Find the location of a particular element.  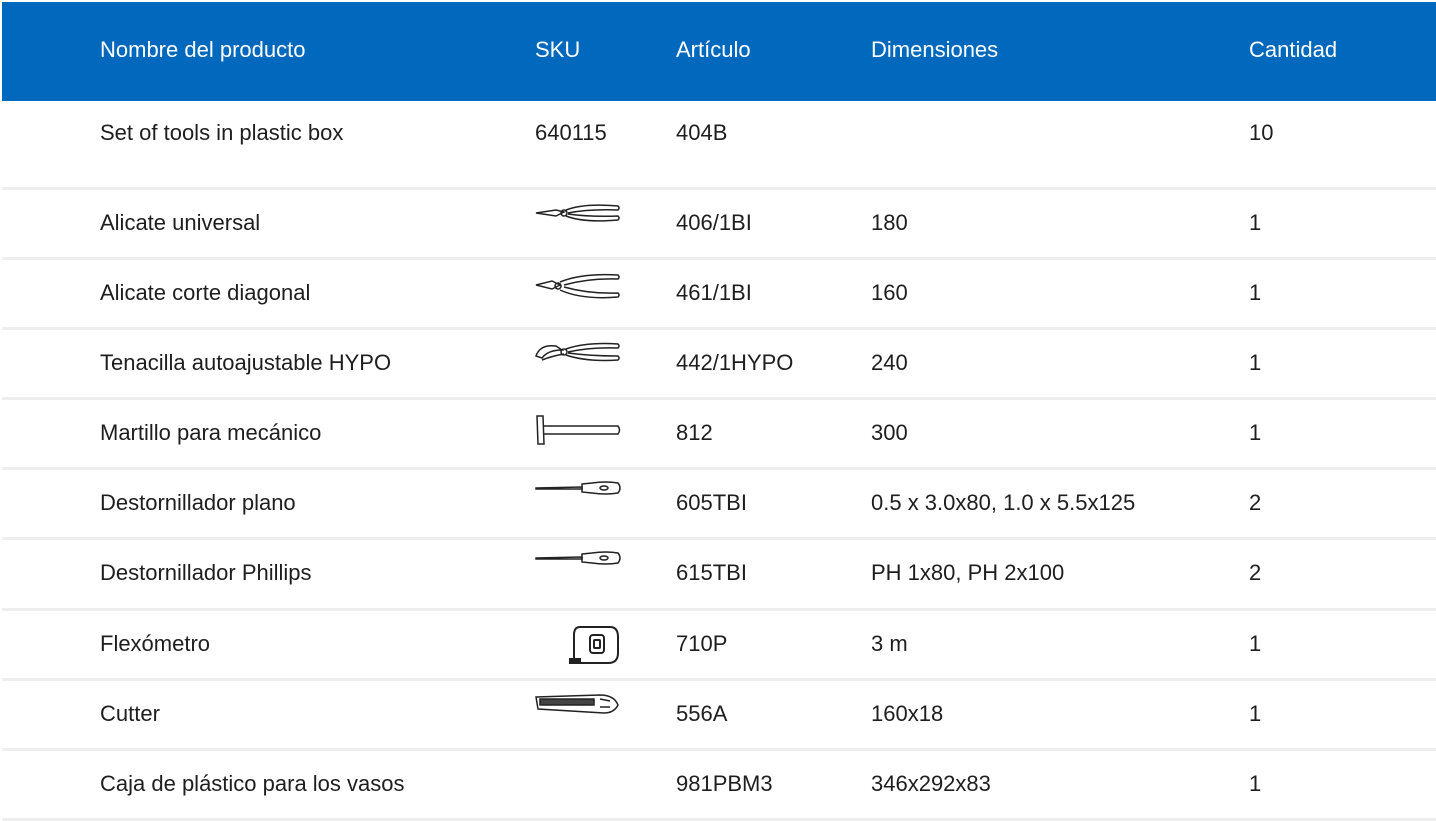

table-row: Cutter 556A 160x18 1 is located at coordinates (719, 716).